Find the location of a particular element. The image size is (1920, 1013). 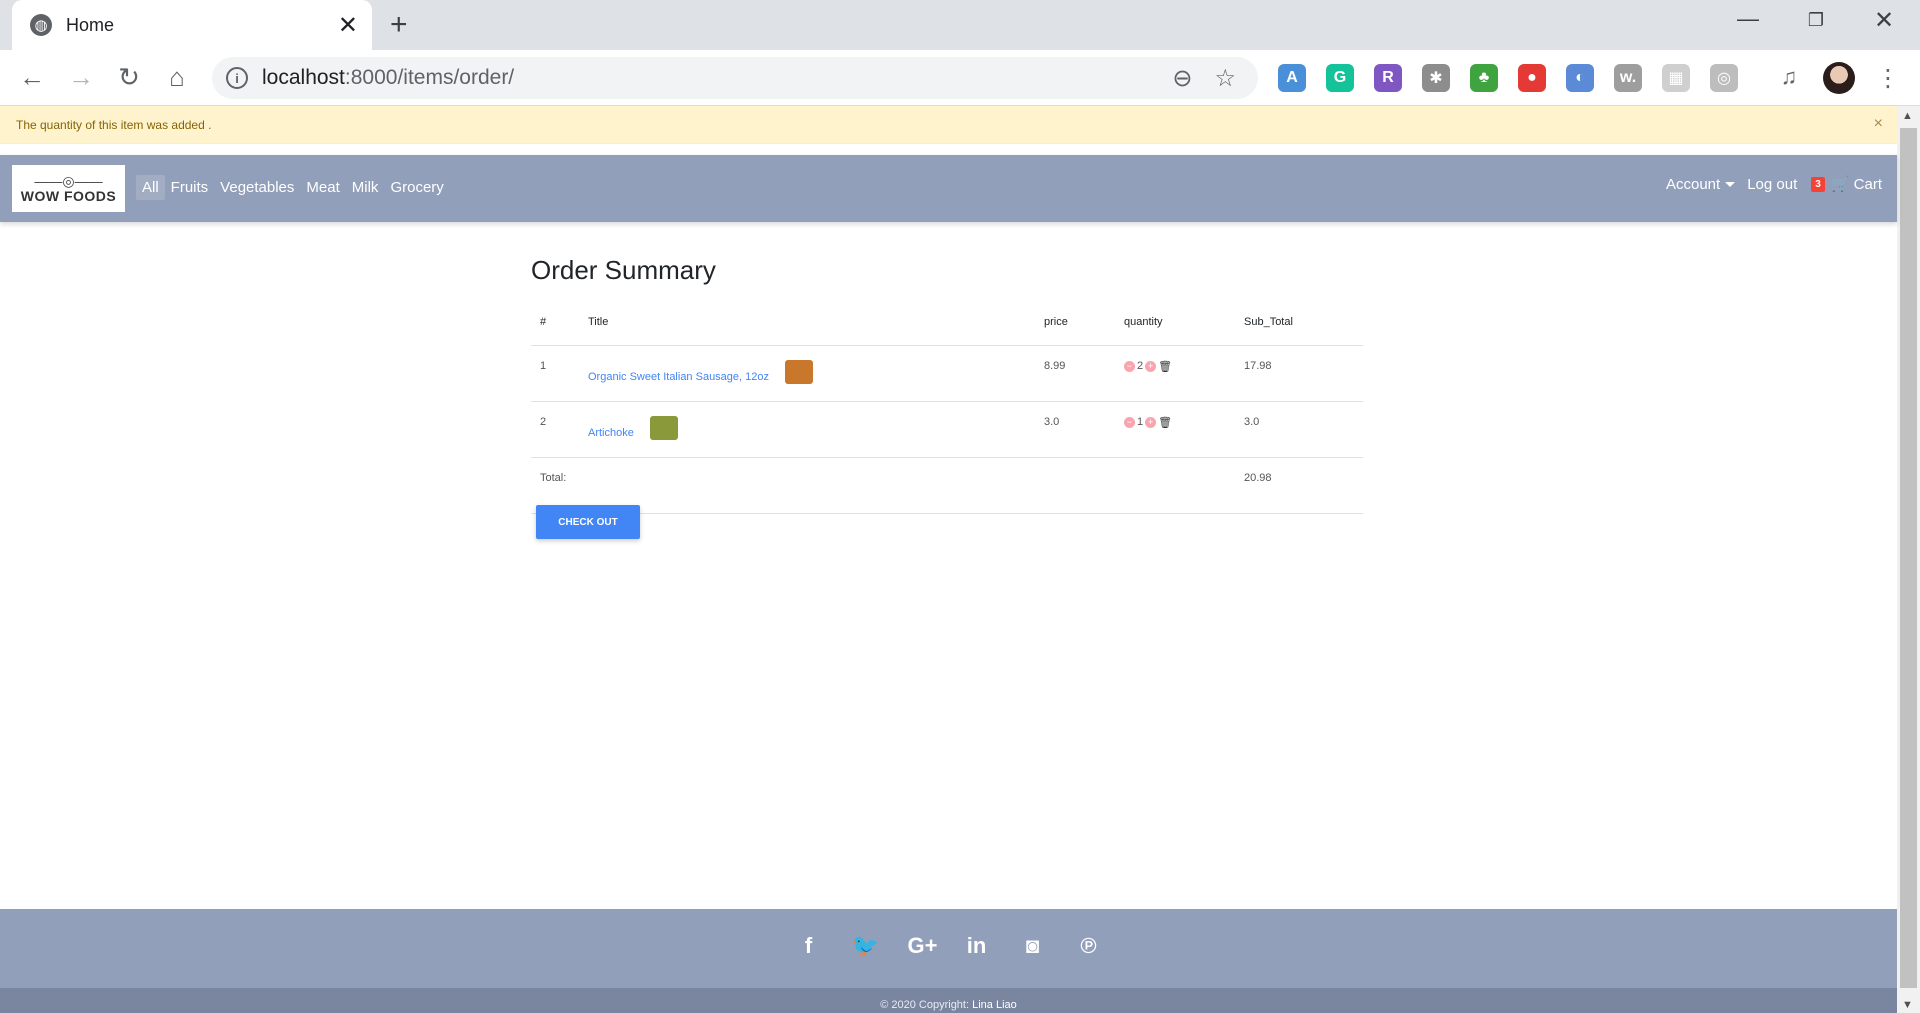

navbar-right: Account Log out 3 🛒 Cart is located at coordinates (1768, 184).